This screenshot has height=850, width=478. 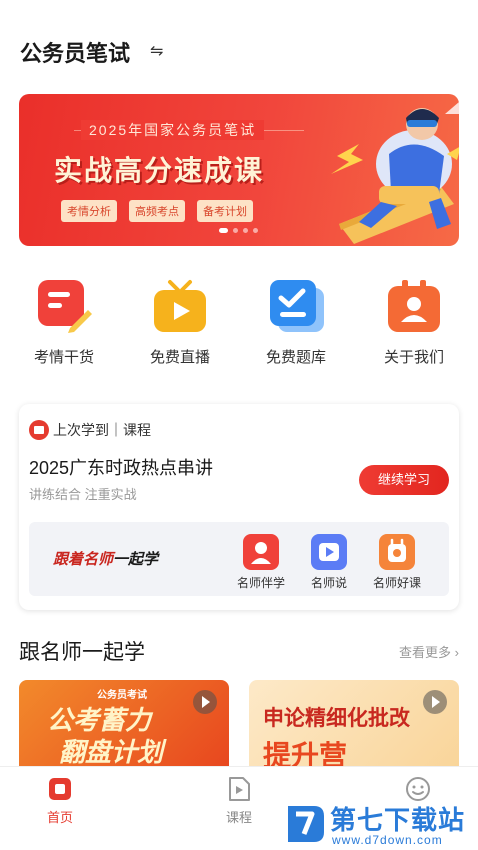 I want to click on teacher-entry-talks: 名师说, so click(x=329, y=562).